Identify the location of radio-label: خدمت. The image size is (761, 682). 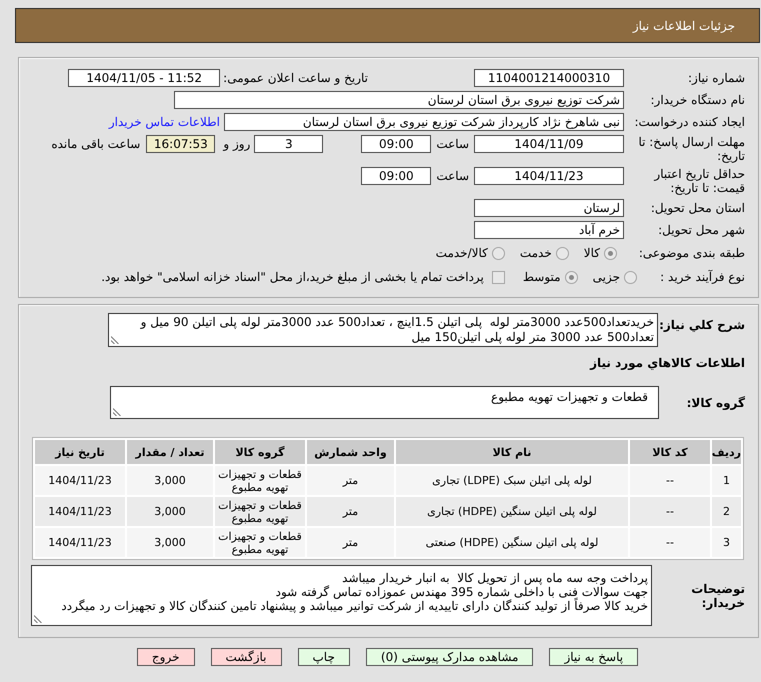
(536, 253).